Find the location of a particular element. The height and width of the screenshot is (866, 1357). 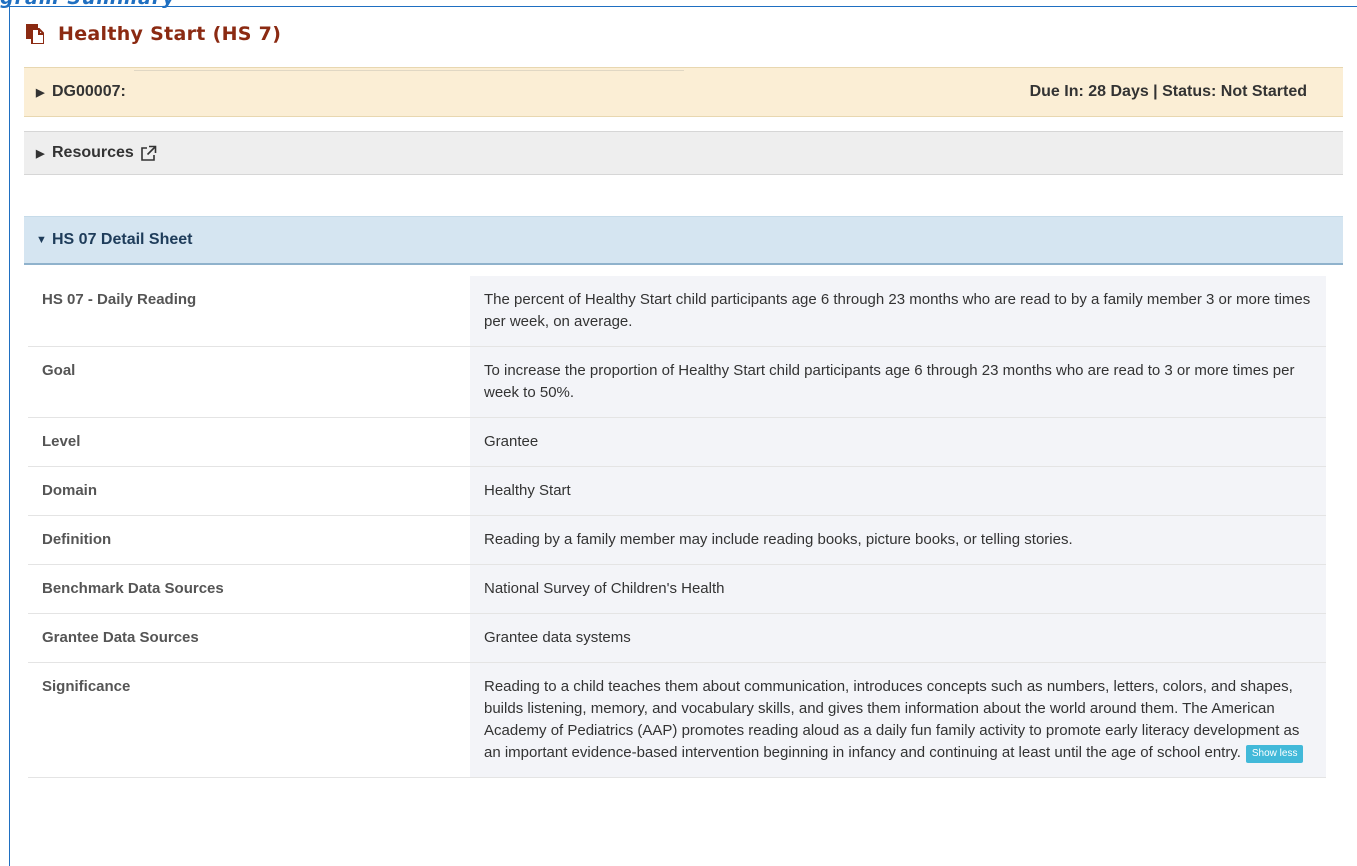

detail-value: Grantee data systems is located at coordinates (898, 638).